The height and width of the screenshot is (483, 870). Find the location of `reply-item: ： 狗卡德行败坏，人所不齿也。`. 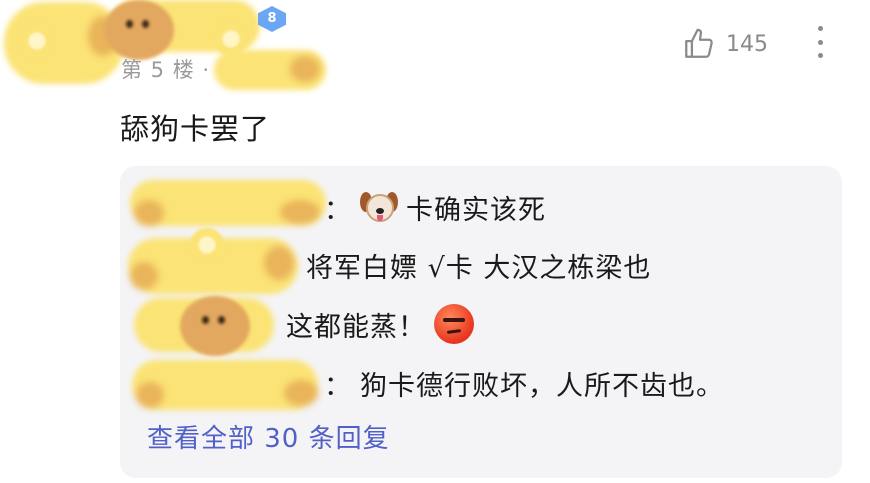

reply-item: ： 狗卡德行败坏，人所不齿也。 is located at coordinates (524, 383).